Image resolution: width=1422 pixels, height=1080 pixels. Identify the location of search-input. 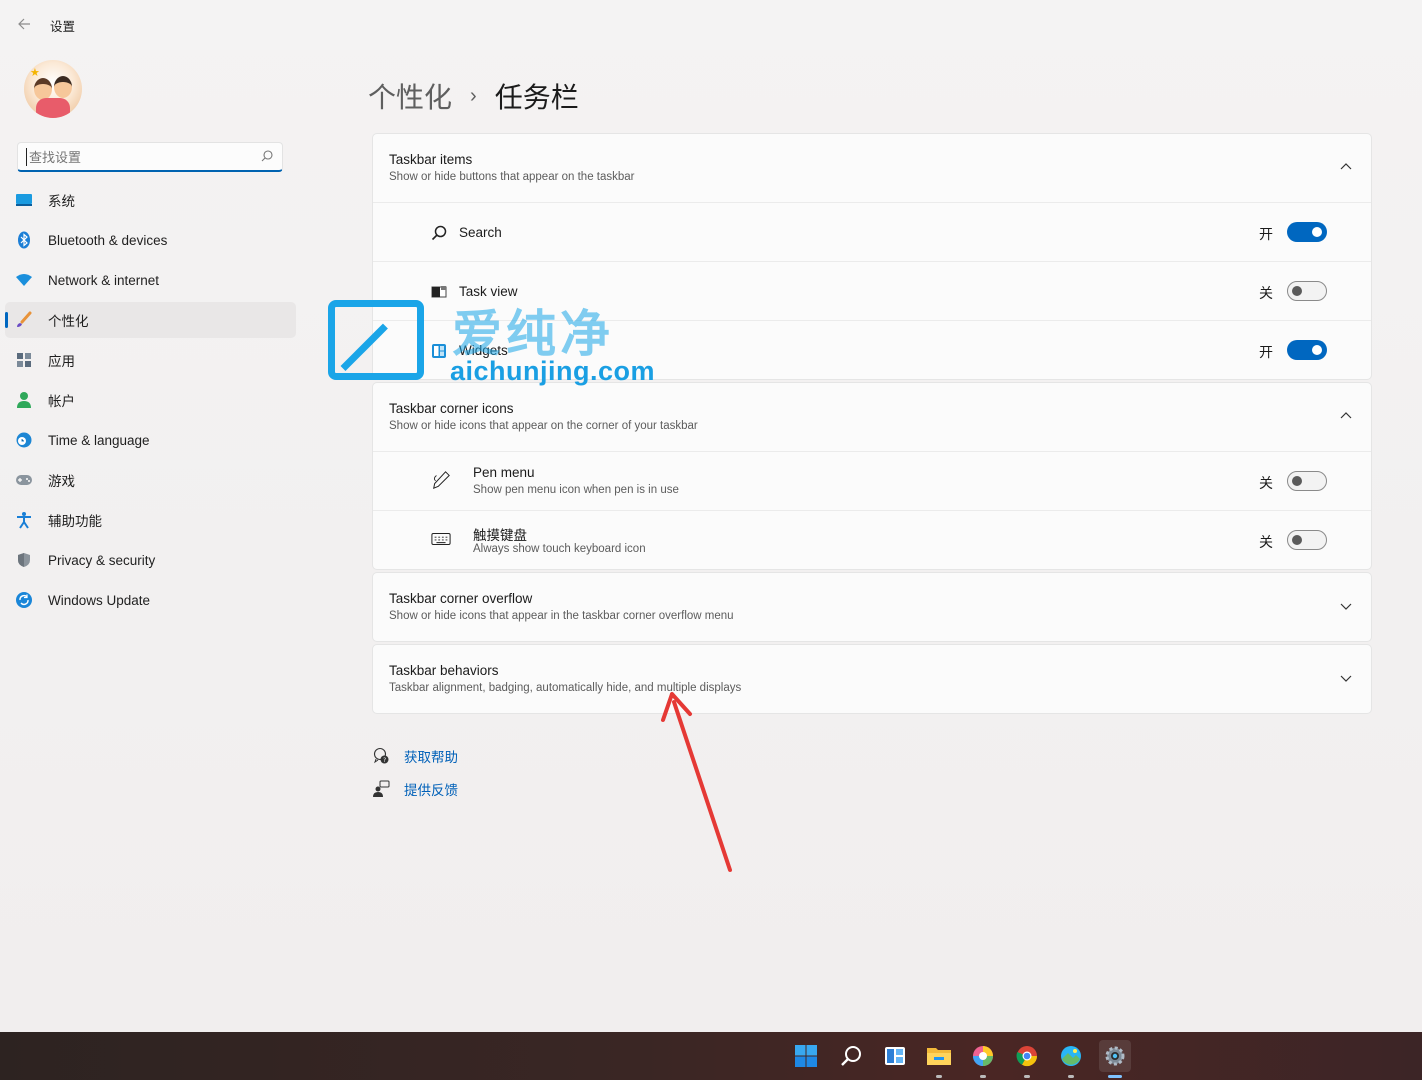
(141, 157).